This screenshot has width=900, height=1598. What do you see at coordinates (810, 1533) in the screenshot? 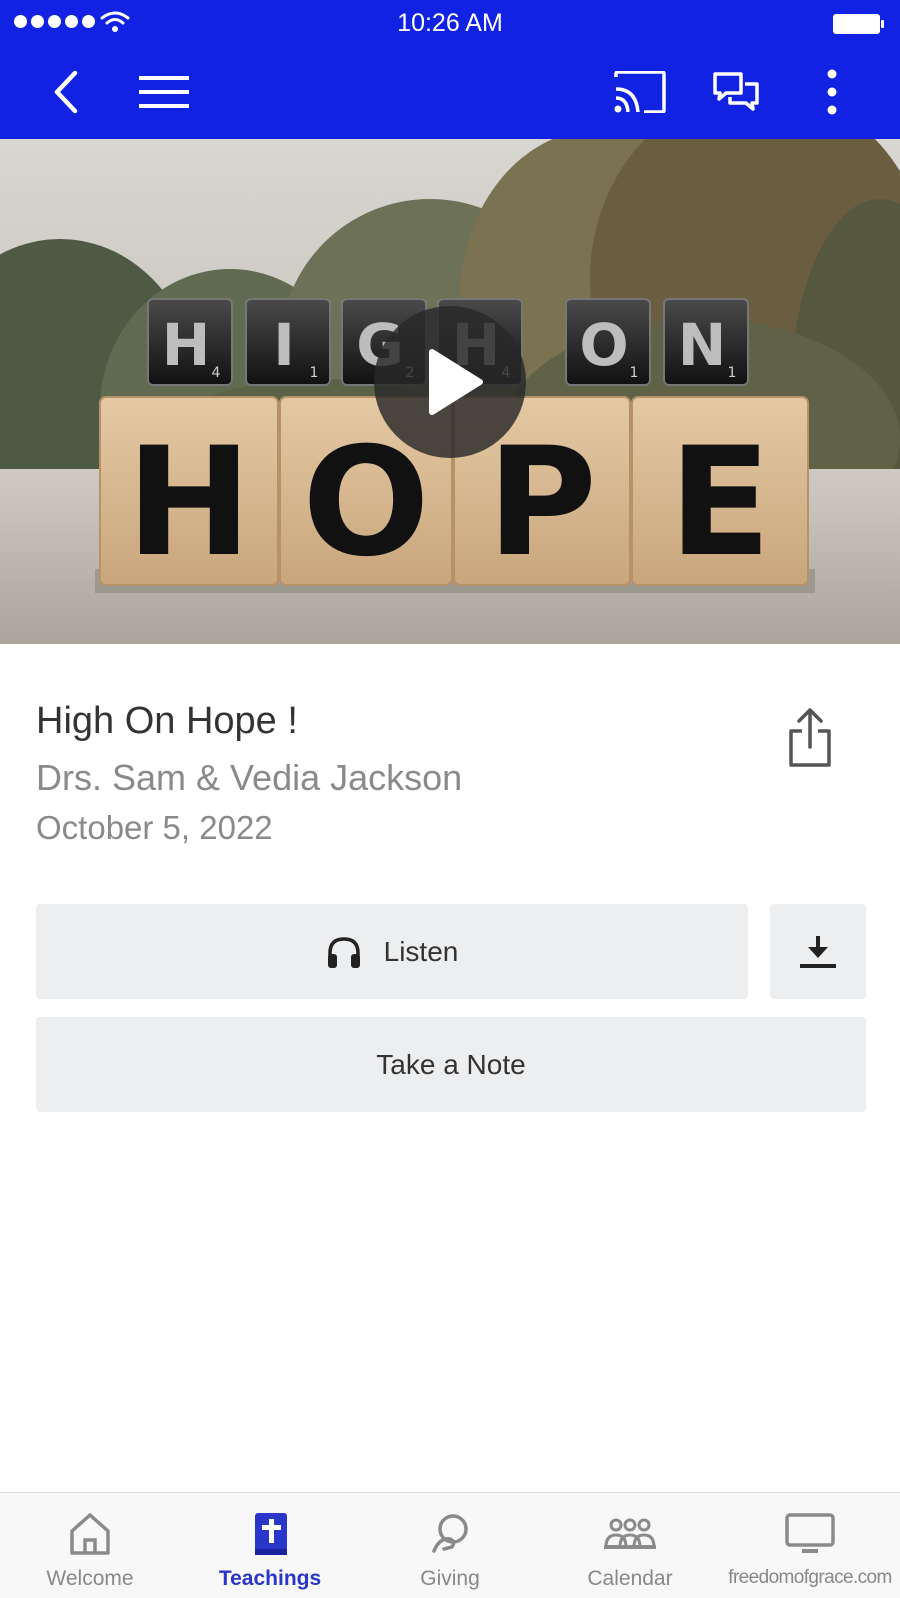
I see `monitor-icon` at bounding box center [810, 1533].